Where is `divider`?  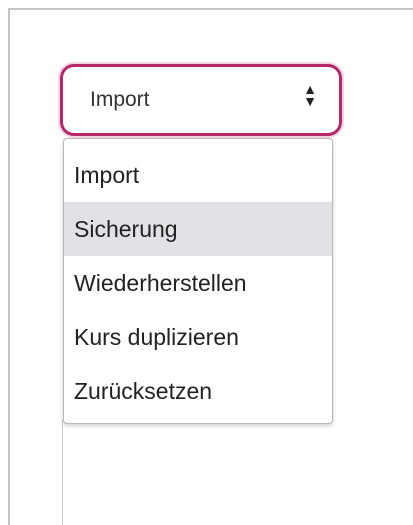
divider is located at coordinates (62, 472).